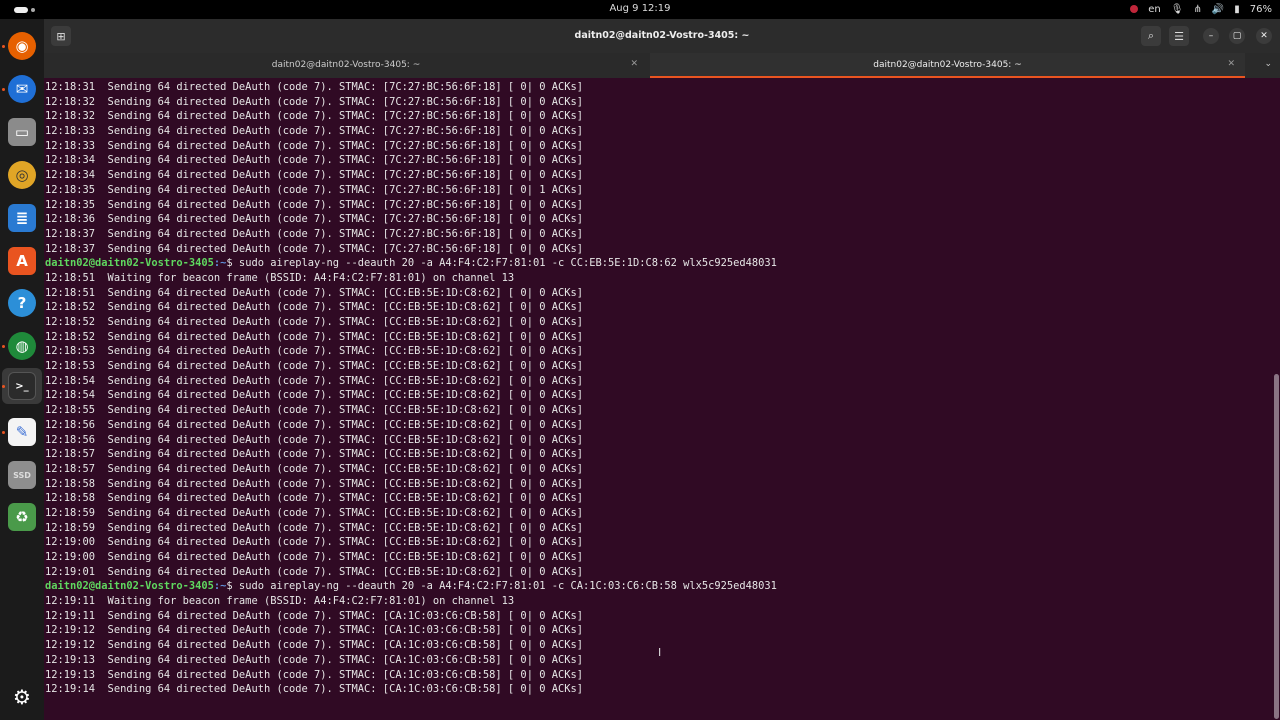  I want to click on scrollbar, so click(1276, 546).